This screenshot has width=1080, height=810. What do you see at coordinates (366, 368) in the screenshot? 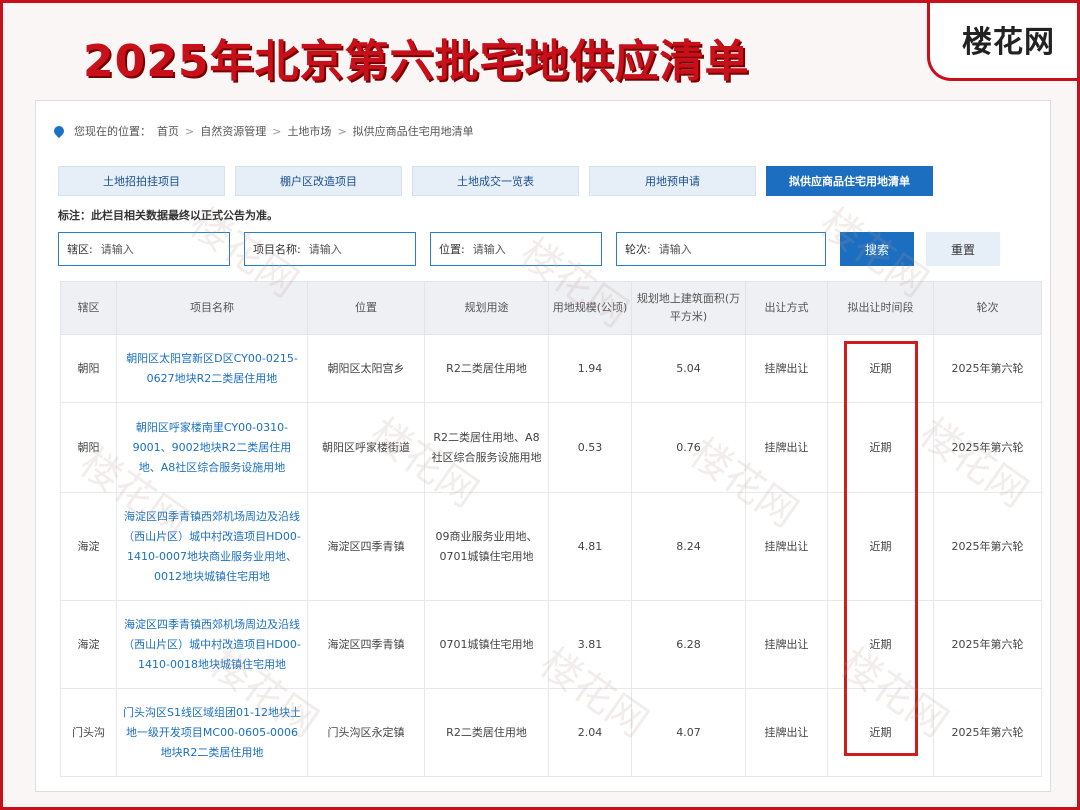
I see `cell-location: 朝阳区太阳宫乡` at bounding box center [366, 368].